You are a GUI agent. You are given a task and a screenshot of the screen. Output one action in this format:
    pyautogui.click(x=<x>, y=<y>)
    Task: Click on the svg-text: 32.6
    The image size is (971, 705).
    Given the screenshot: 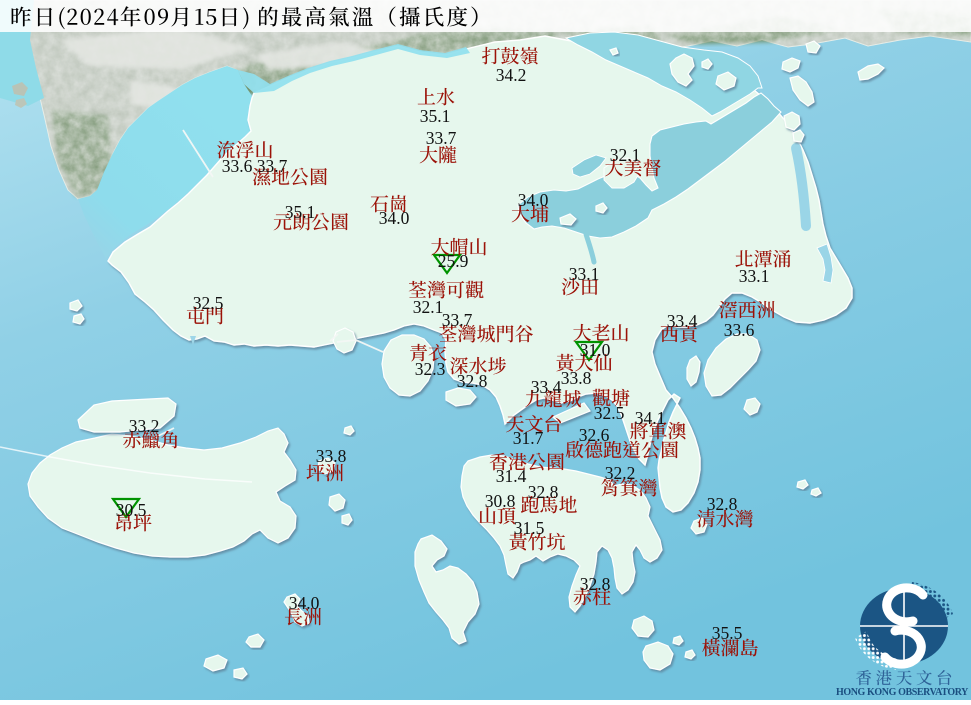 What is the action you would take?
    pyautogui.click(x=594, y=435)
    